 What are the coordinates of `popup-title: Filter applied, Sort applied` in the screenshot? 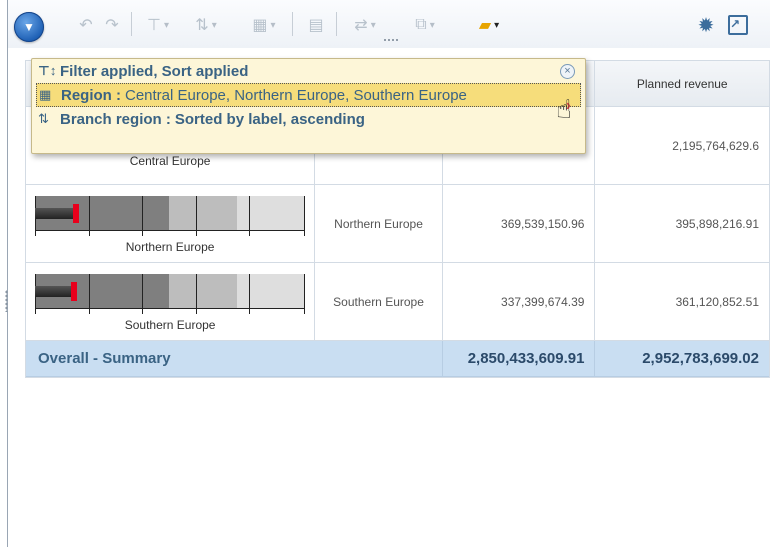 It's located at (154, 71).